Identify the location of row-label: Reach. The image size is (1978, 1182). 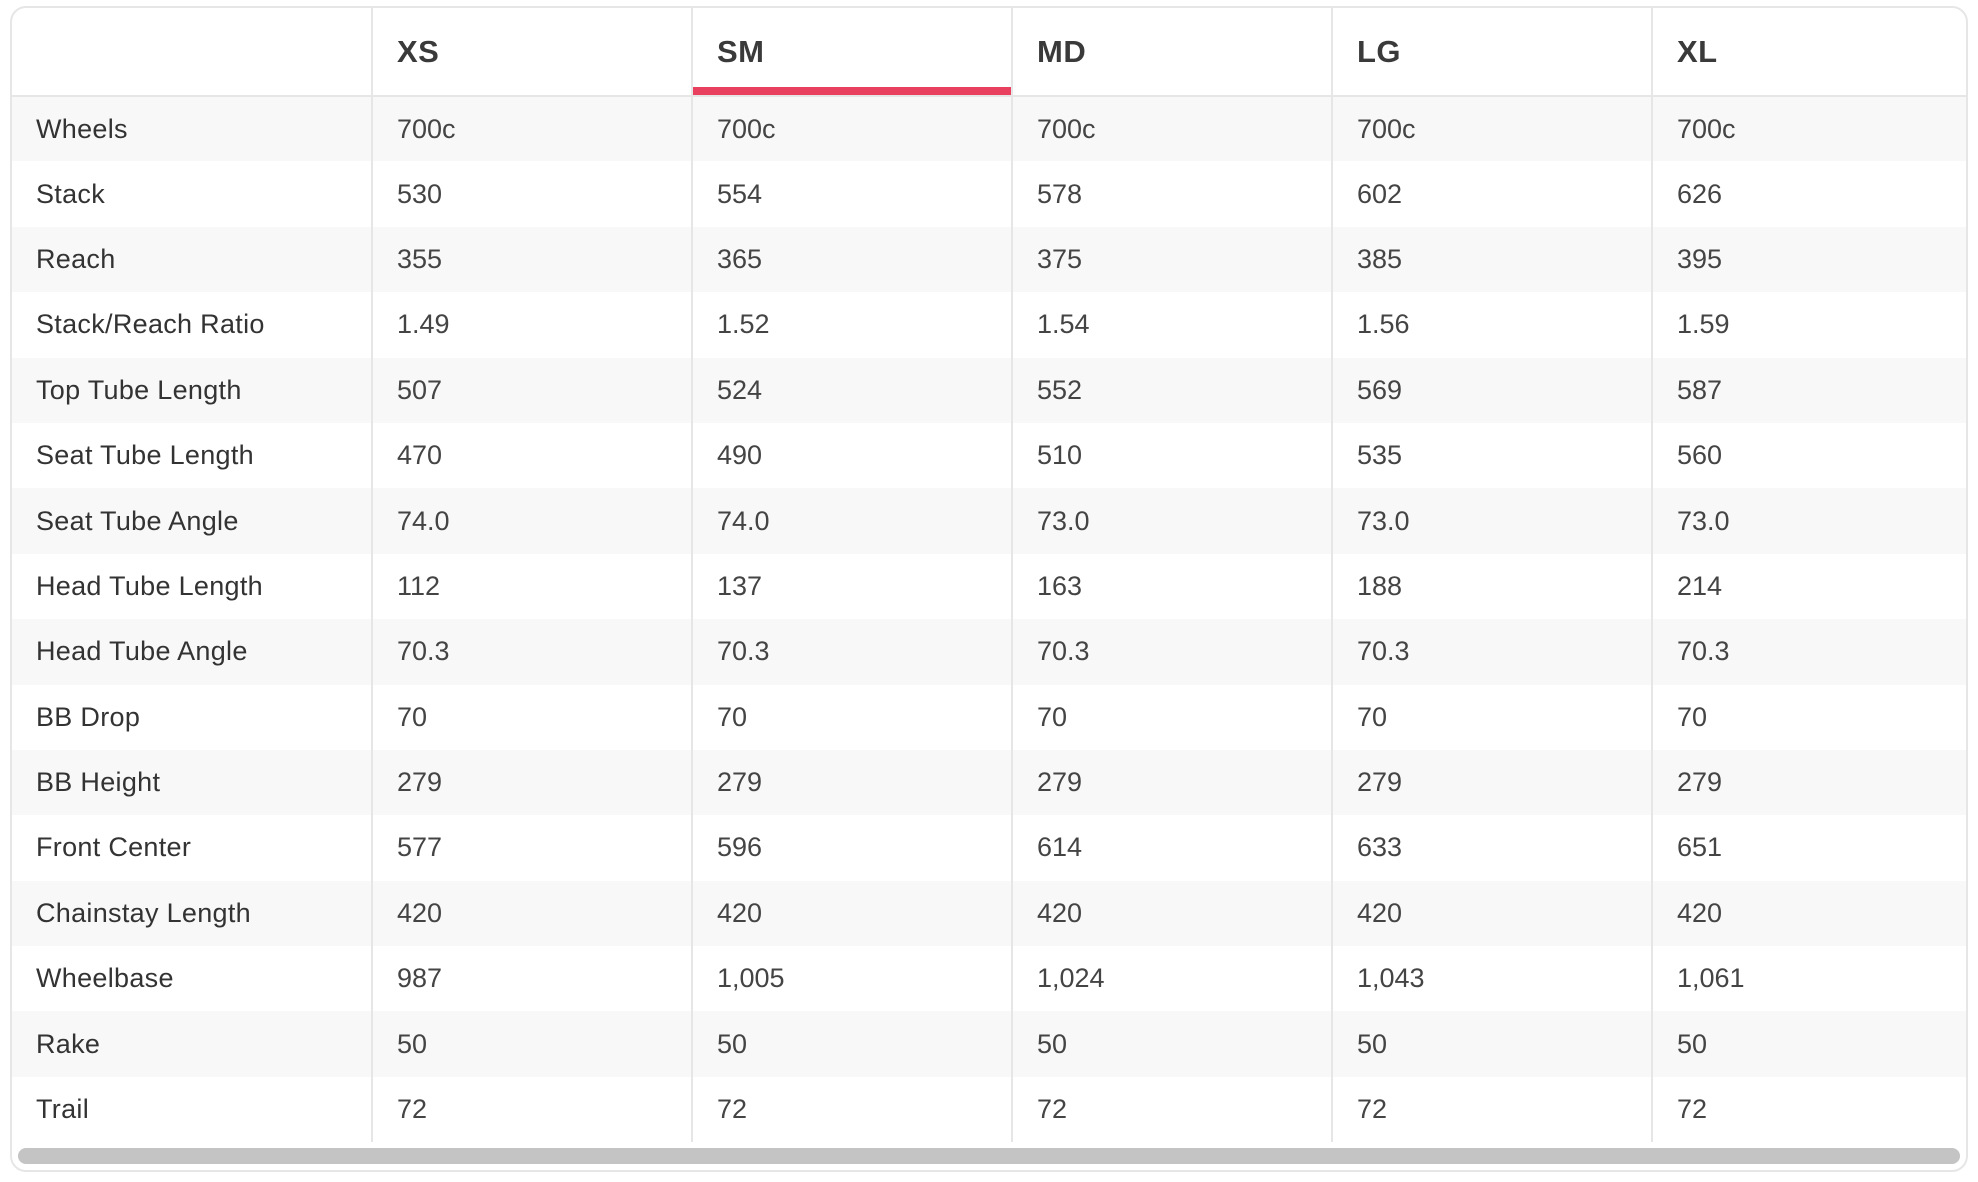
(192, 259).